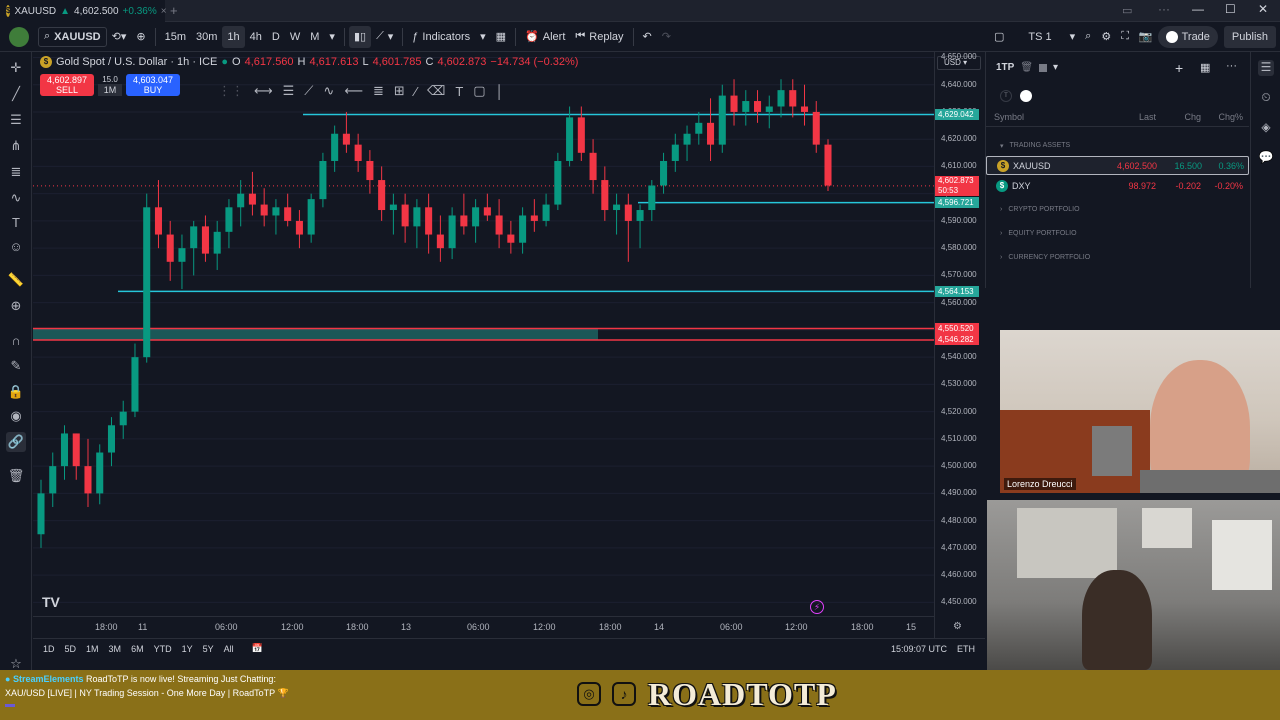  I want to click on quantity: 1M, so click(110, 89).